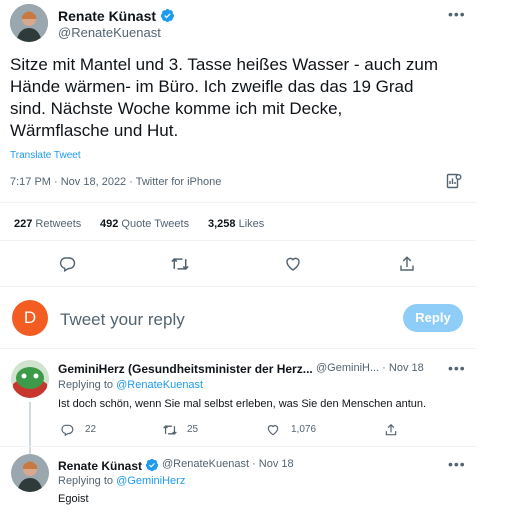 Image resolution: width=506 pixels, height=512 pixels. I want to click on reply-button: Reply, so click(433, 318).